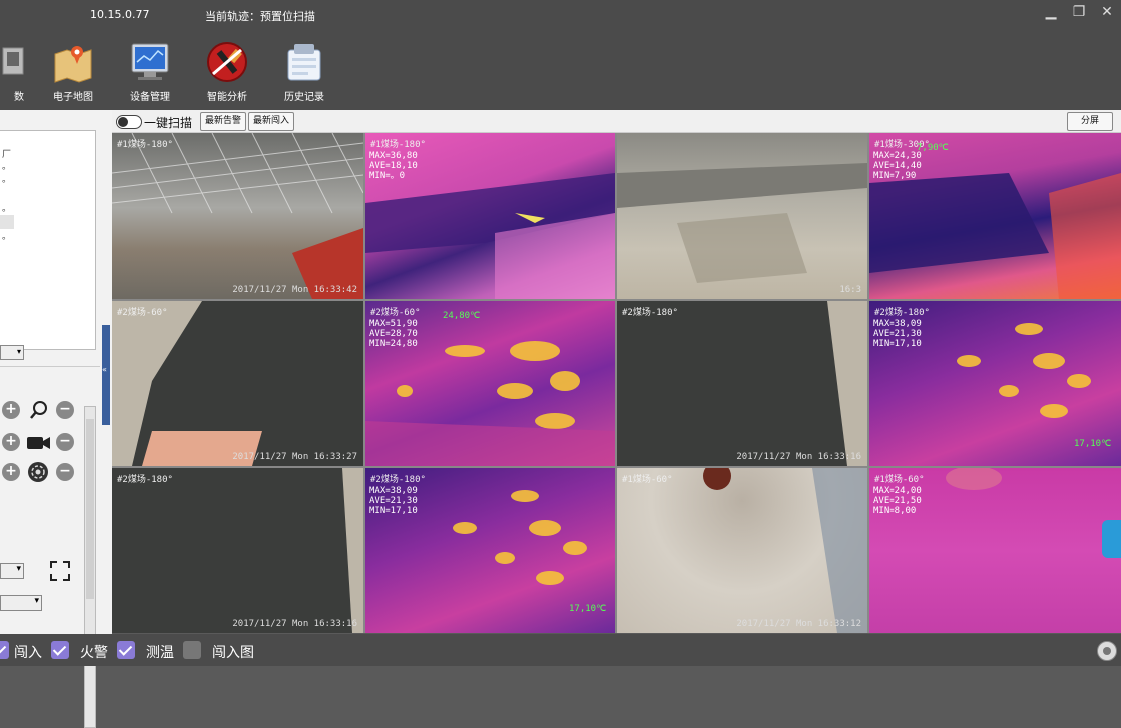  I want to click on filter-label: 闯入图, so click(233, 653).